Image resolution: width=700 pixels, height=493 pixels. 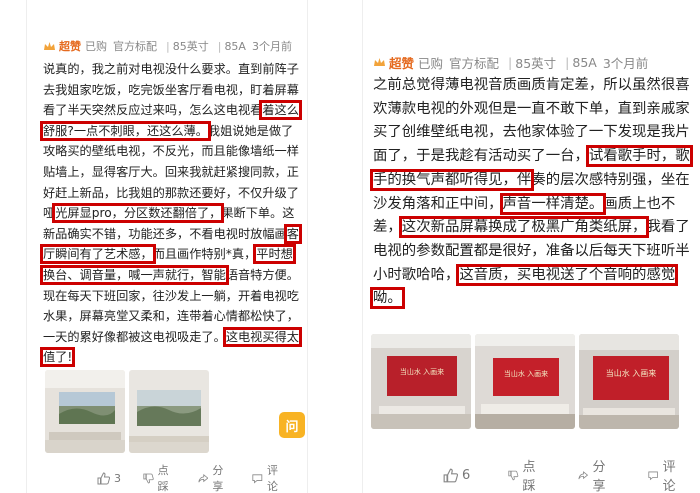 I want to click on ask-button: 问, so click(x=292, y=425).